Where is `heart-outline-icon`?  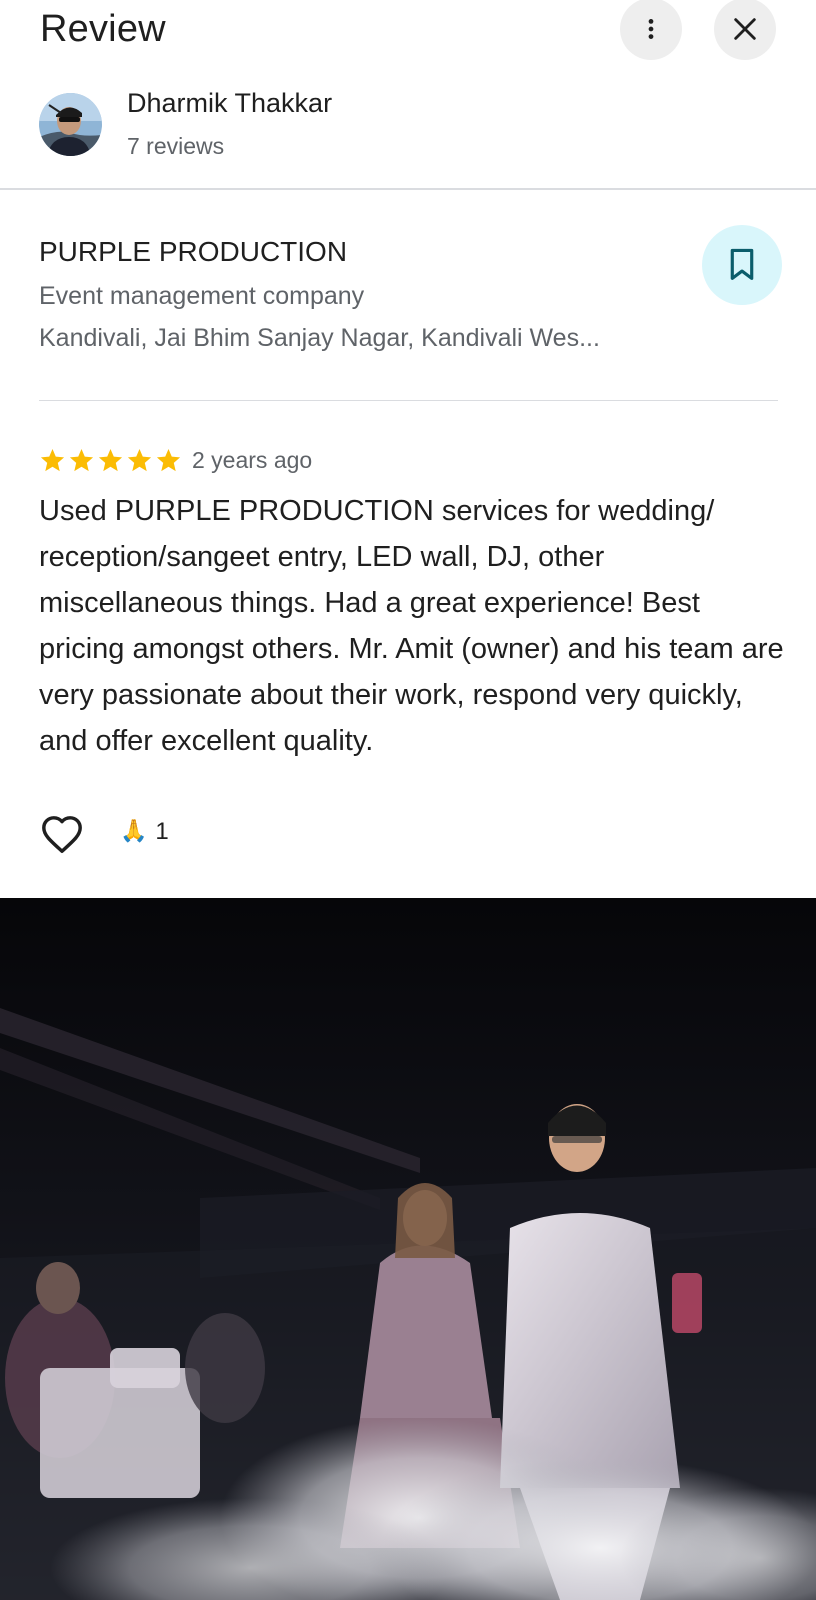 heart-outline-icon is located at coordinates (62, 834).